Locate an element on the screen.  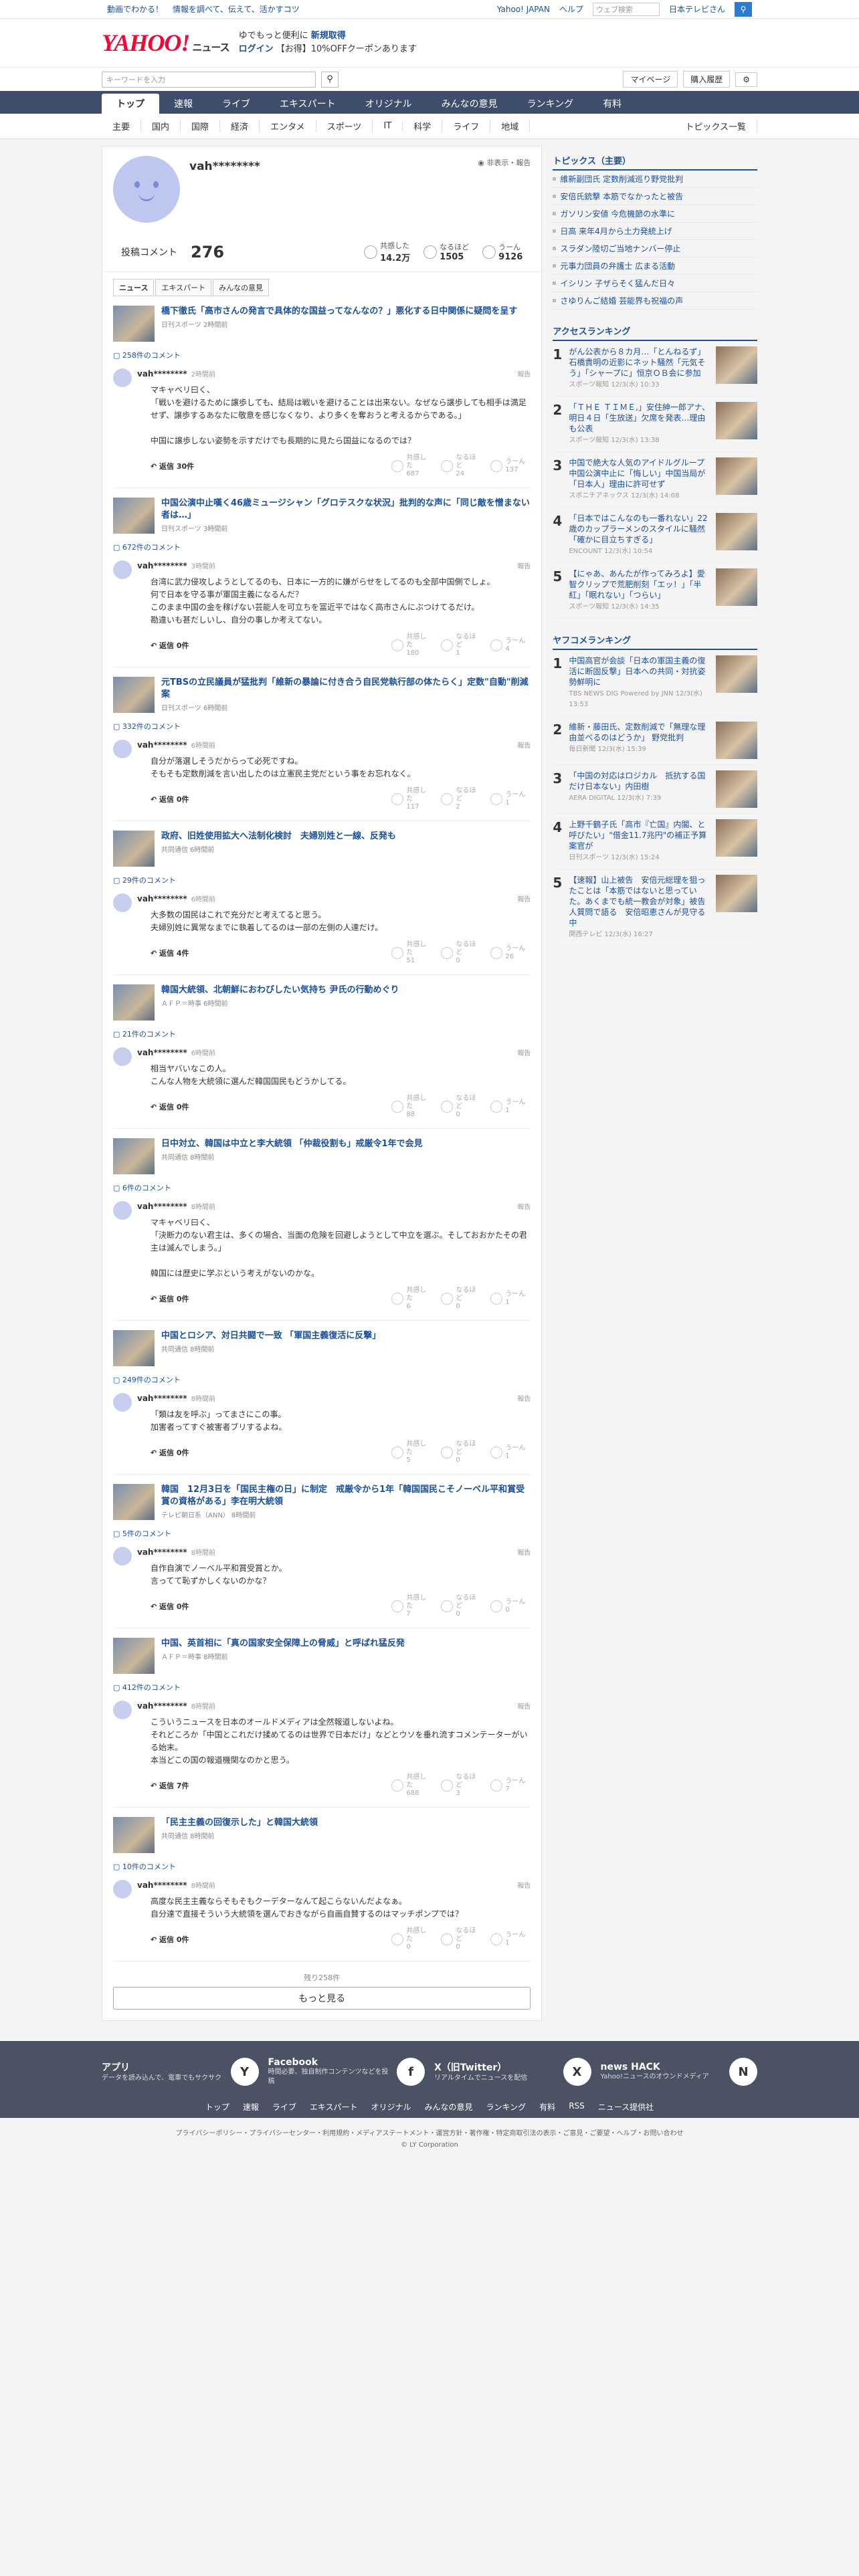
signup-link: 新規取得 is located at coordinates (329, 36).